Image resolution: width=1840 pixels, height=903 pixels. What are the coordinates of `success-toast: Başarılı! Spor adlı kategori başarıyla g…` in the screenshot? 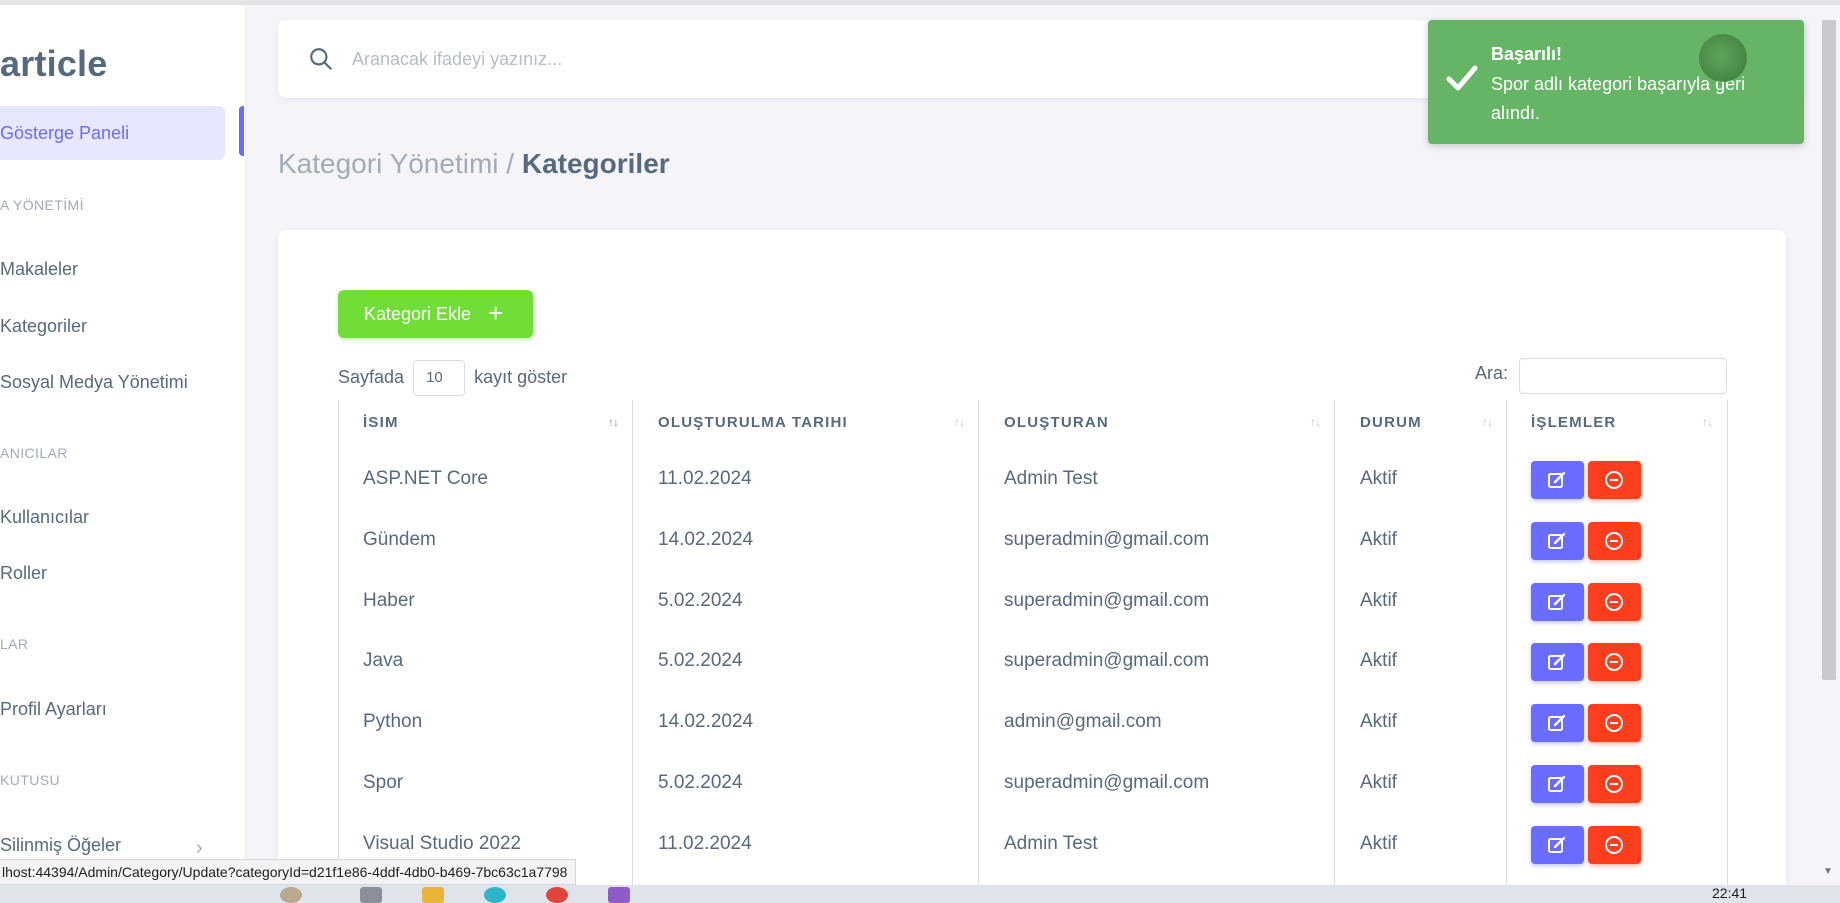 It's located at (1616, 82).